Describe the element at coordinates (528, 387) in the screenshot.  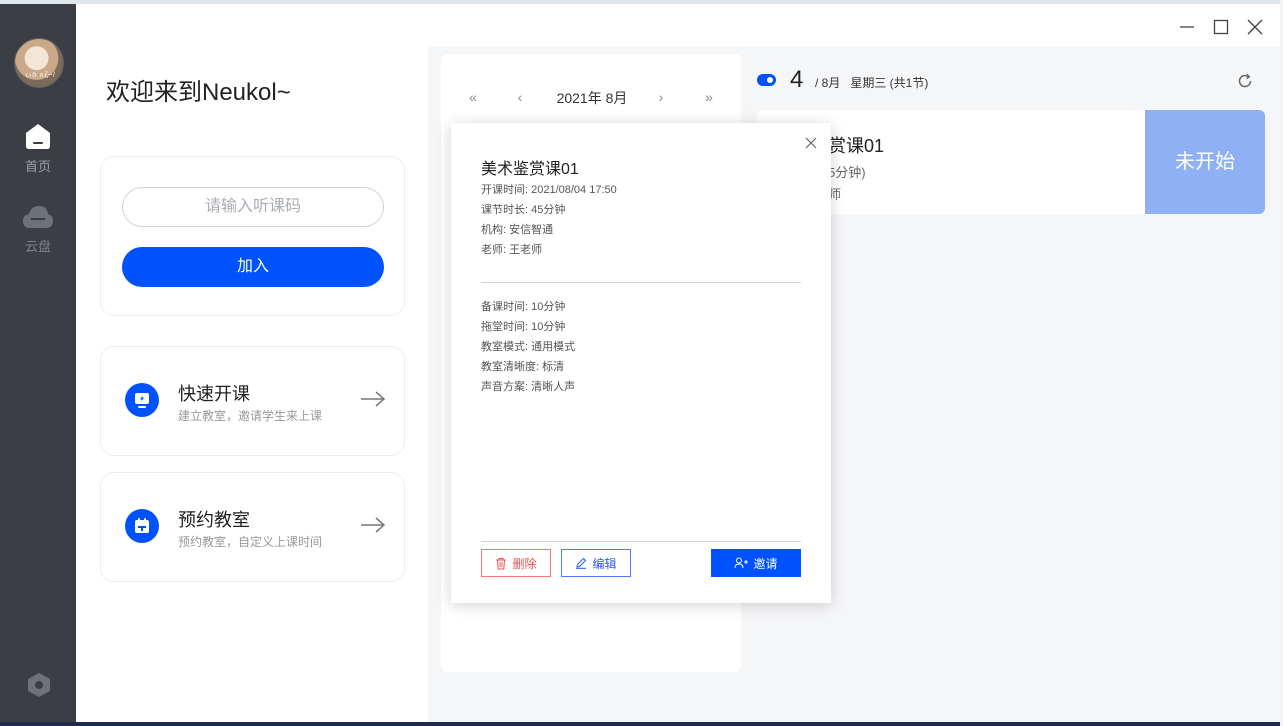
I see `list-item: 声音方案: 清晰人声` at that location.